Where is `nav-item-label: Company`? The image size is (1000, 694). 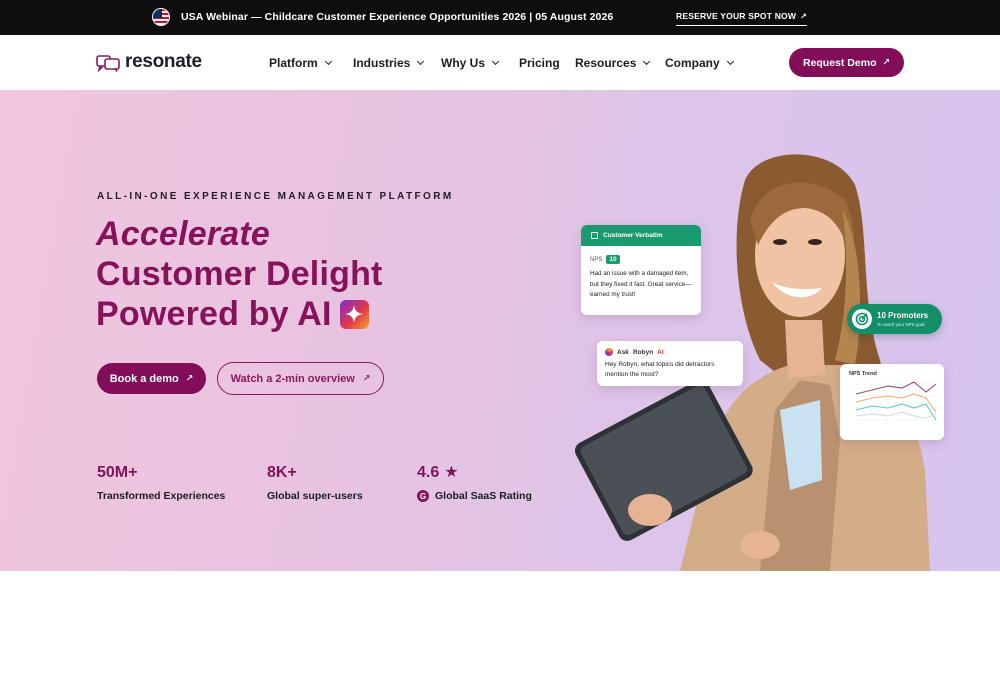
nav-item-label: Company is located at coordinates (692, 63).